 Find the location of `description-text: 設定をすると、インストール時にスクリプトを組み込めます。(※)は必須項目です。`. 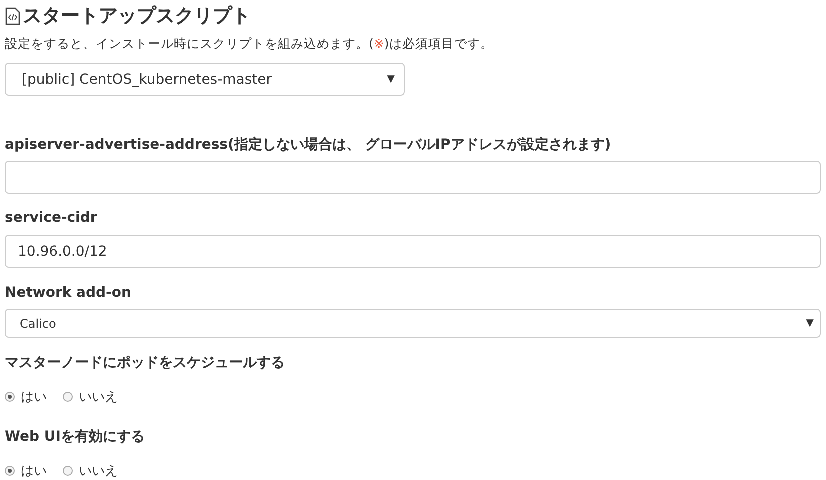

description-text: 設定をすると、インストール時にスクリプトを組み込めます。(※)は必須項目です。 is located at coordinates (249, 44).